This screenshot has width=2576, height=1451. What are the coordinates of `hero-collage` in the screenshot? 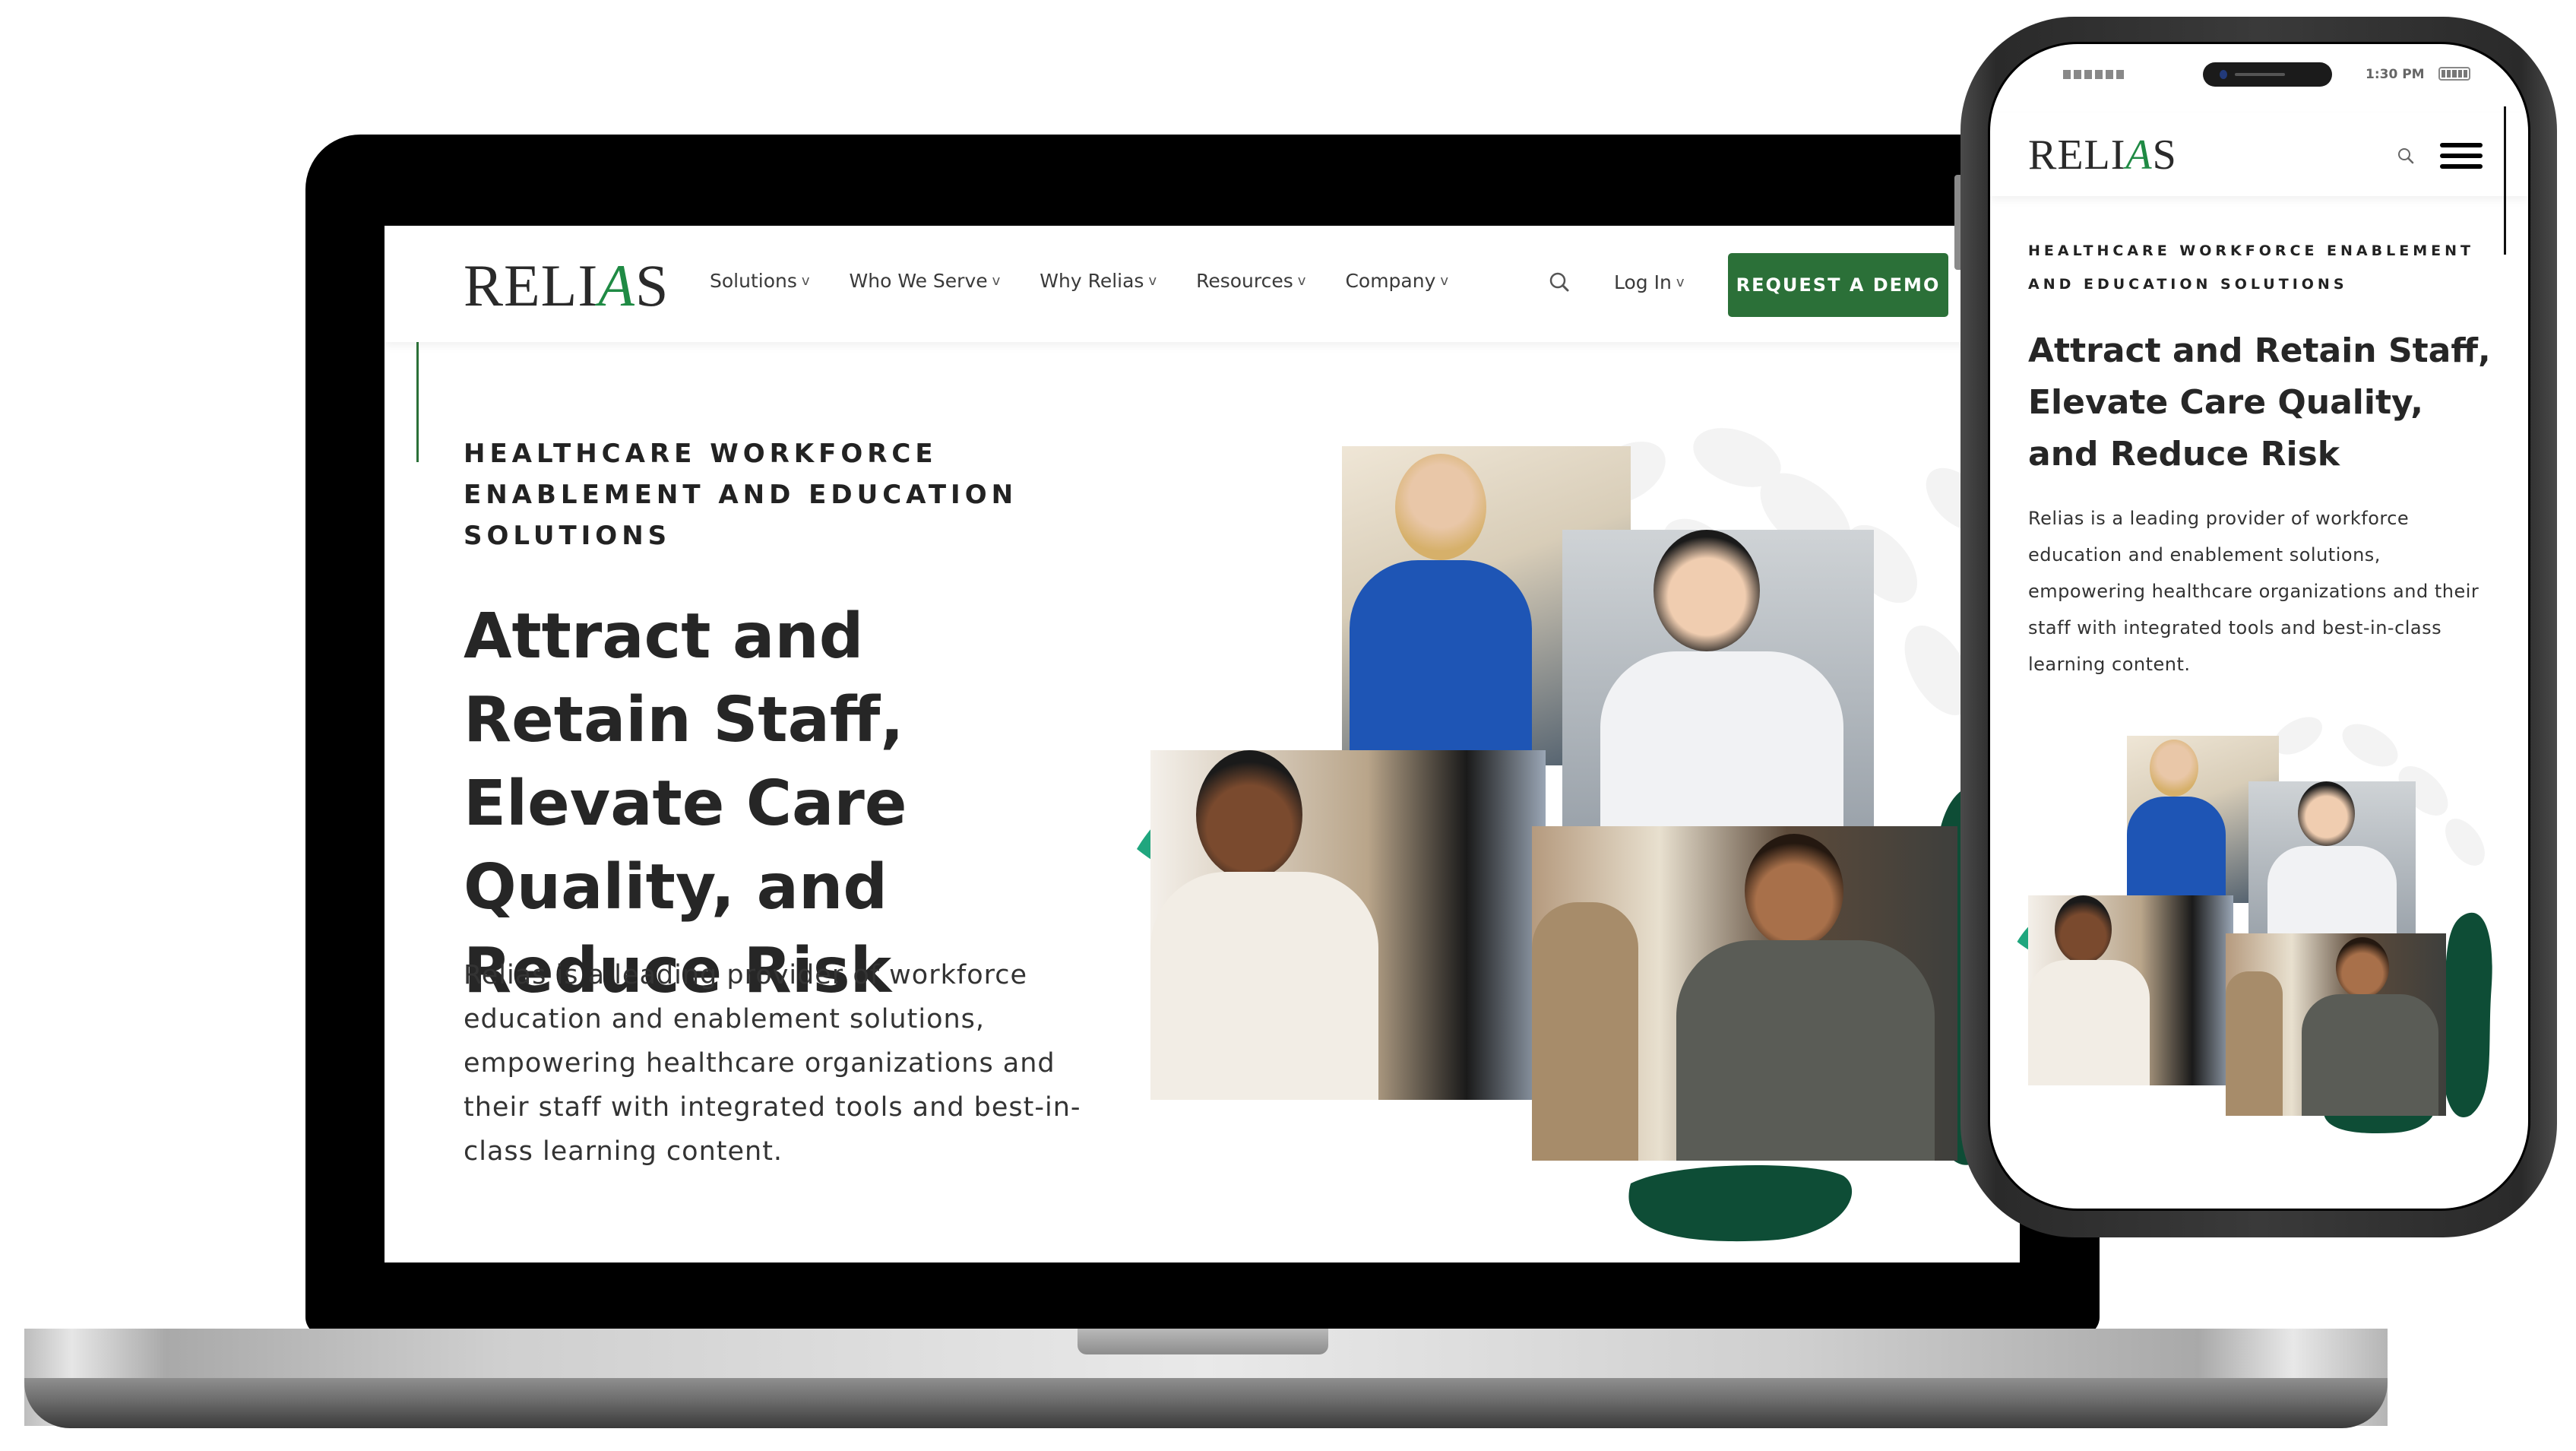 It's located at (2248, 927).